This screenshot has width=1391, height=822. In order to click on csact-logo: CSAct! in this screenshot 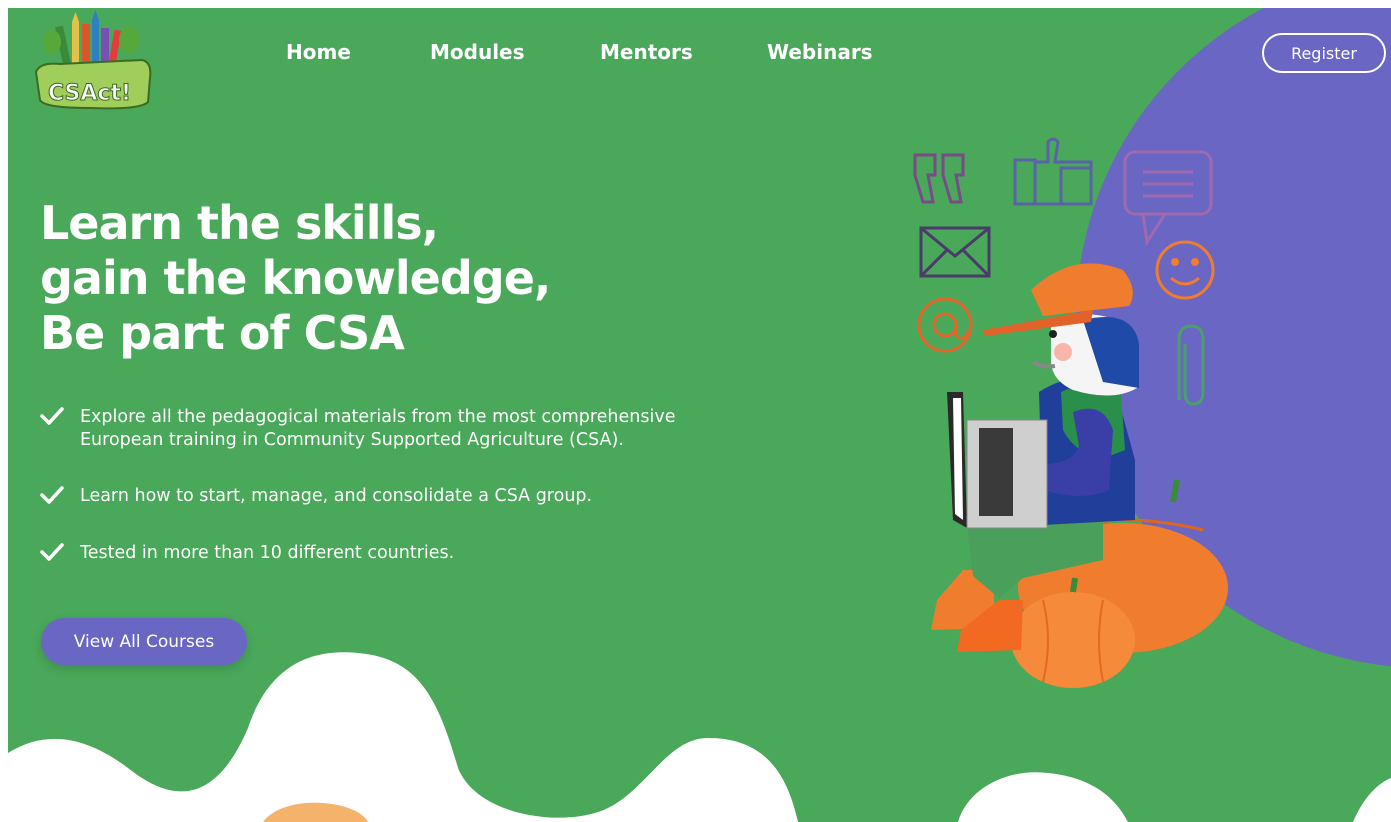, I will do `click(94, 60)`.